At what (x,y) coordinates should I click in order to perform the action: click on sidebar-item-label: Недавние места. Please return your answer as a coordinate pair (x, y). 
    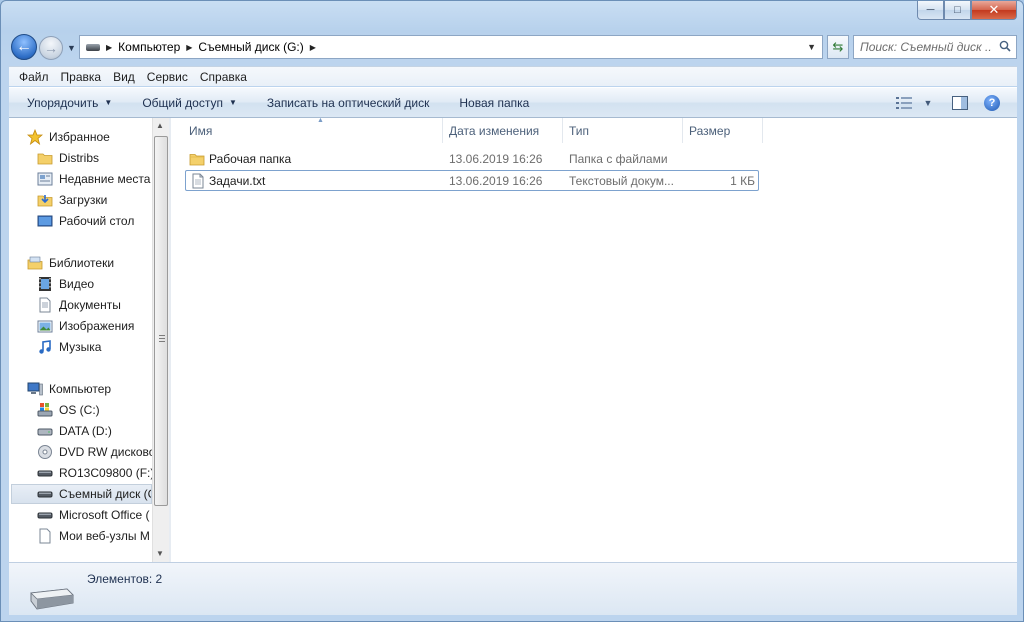
    Looking at the image, I should click on (105, 179).